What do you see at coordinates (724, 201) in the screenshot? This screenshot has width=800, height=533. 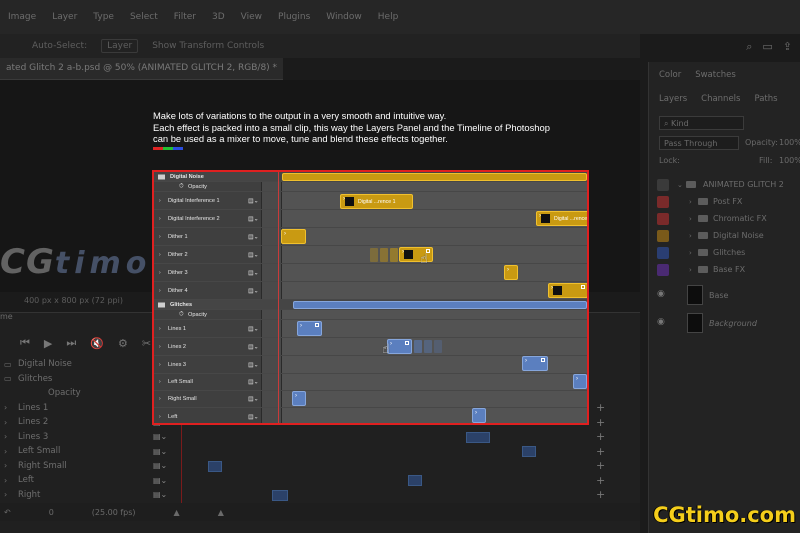 I see `layer-row: › Post FX` at bounding box center [724, 201].